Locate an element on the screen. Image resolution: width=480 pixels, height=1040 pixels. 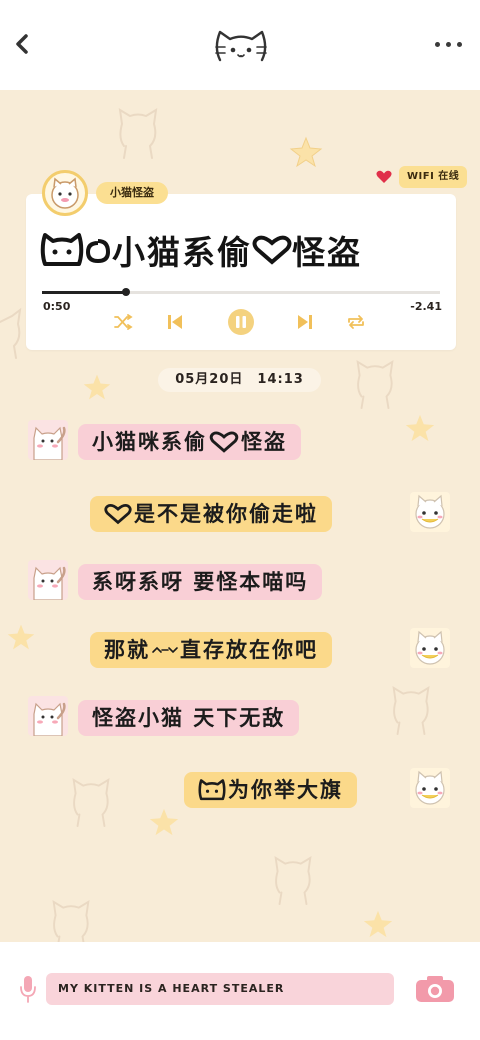
message-bubble: 为你举大旗 is located at coordinates (270, 790).